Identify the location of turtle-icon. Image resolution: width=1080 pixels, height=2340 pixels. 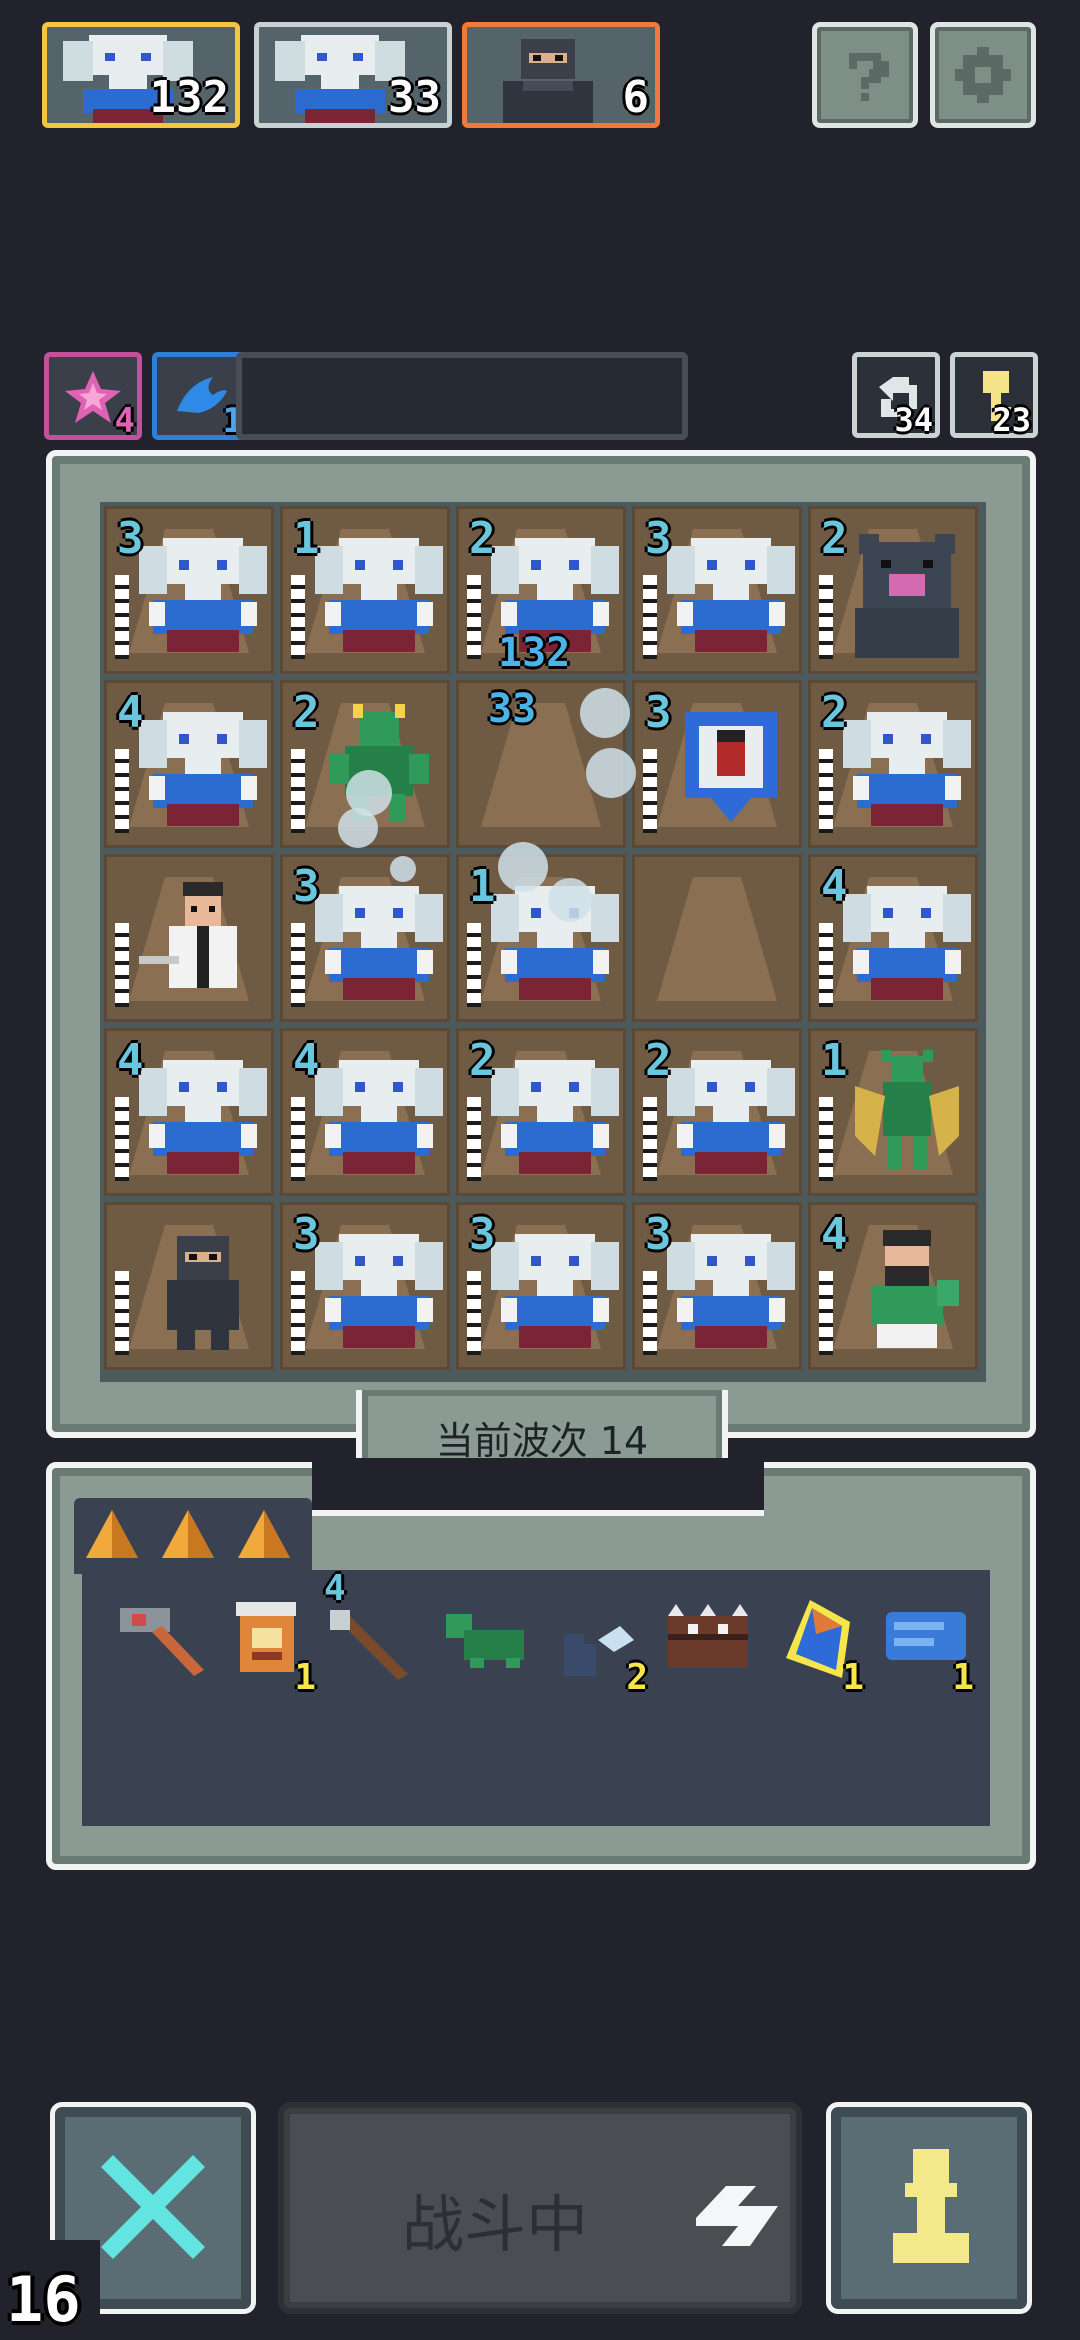
(485, 1641).